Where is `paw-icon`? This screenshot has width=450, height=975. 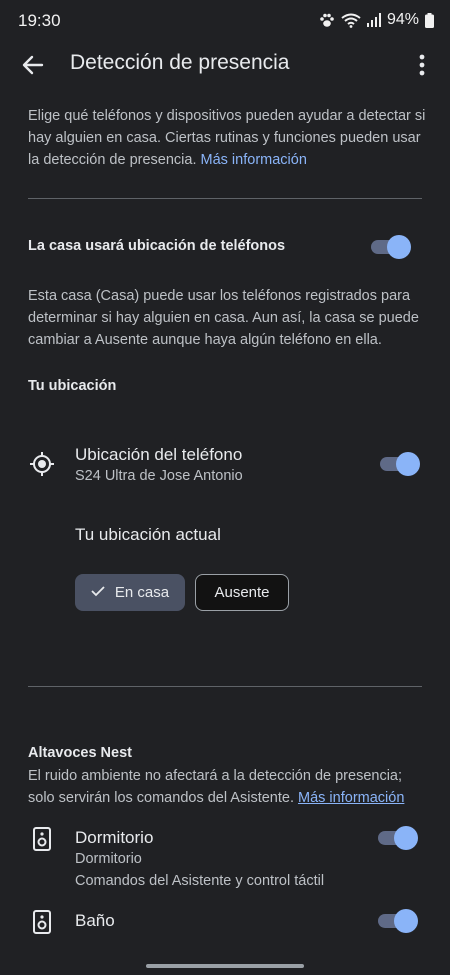 paw-icon is located at coordinates (327, 20).